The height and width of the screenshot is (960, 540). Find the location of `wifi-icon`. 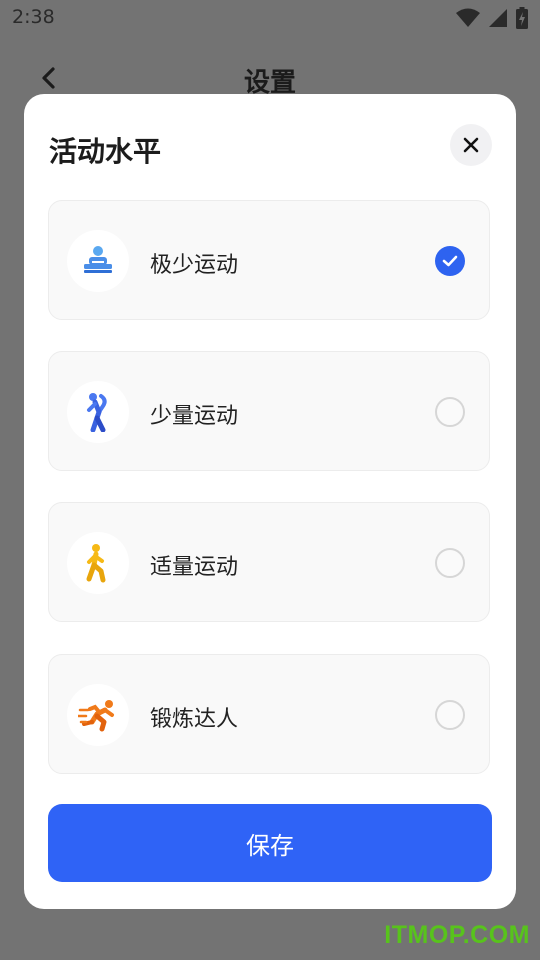

wifi-icon is located at coordinates (468, 17).